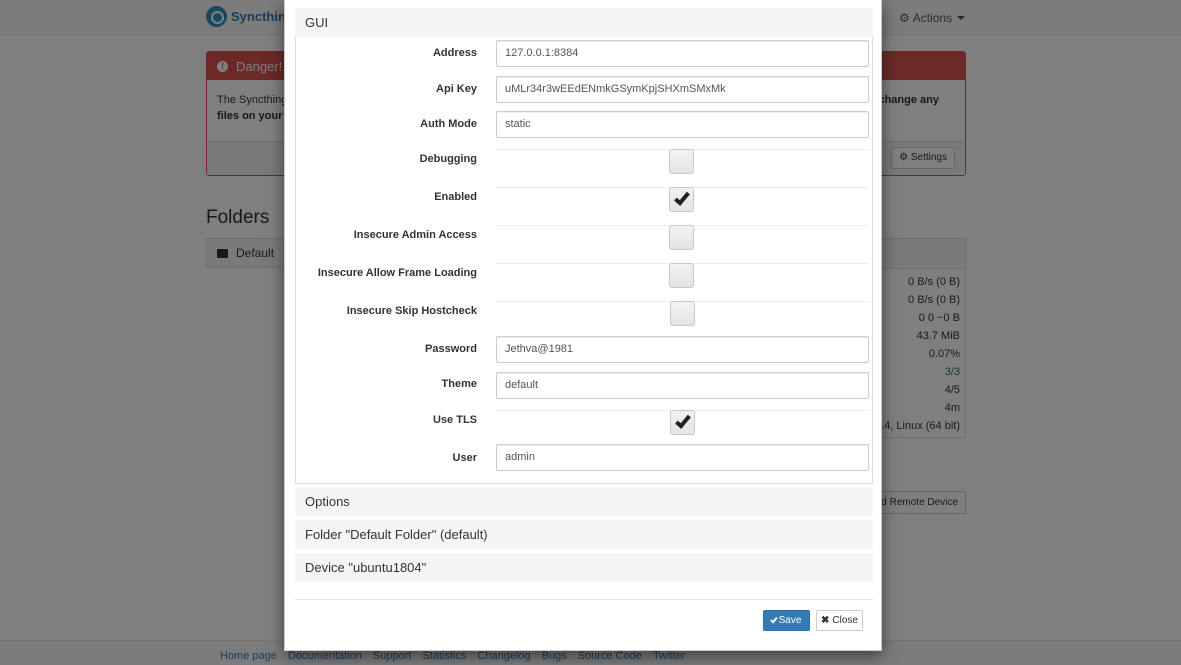  I want to click on theme-label: Theme, so click(459, 384).